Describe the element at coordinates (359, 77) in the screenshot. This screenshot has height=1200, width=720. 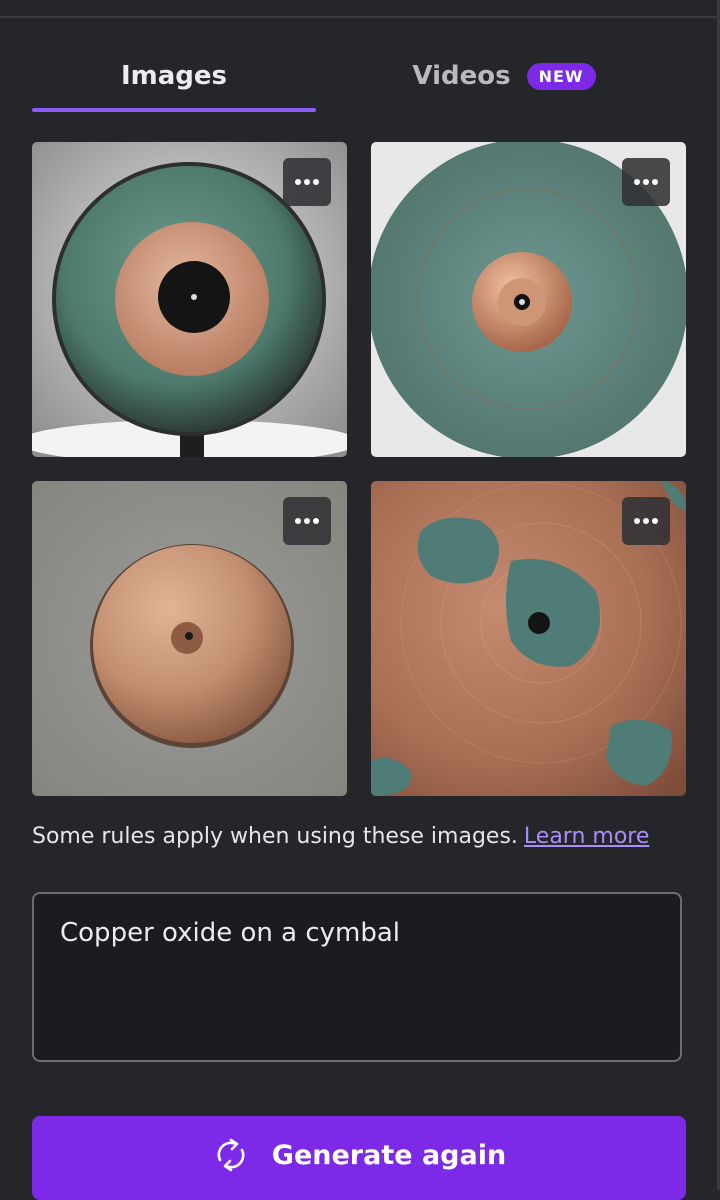
I see `media-tabs: Images Videos NEW` at that location.